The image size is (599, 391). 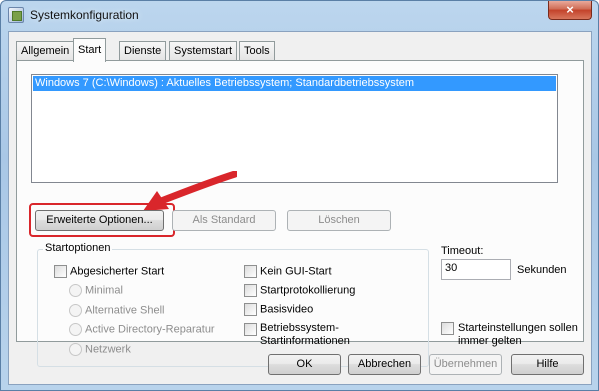 I want to click on alternative-shell-radio: Alternative Shell, so click(x=117, y=311).